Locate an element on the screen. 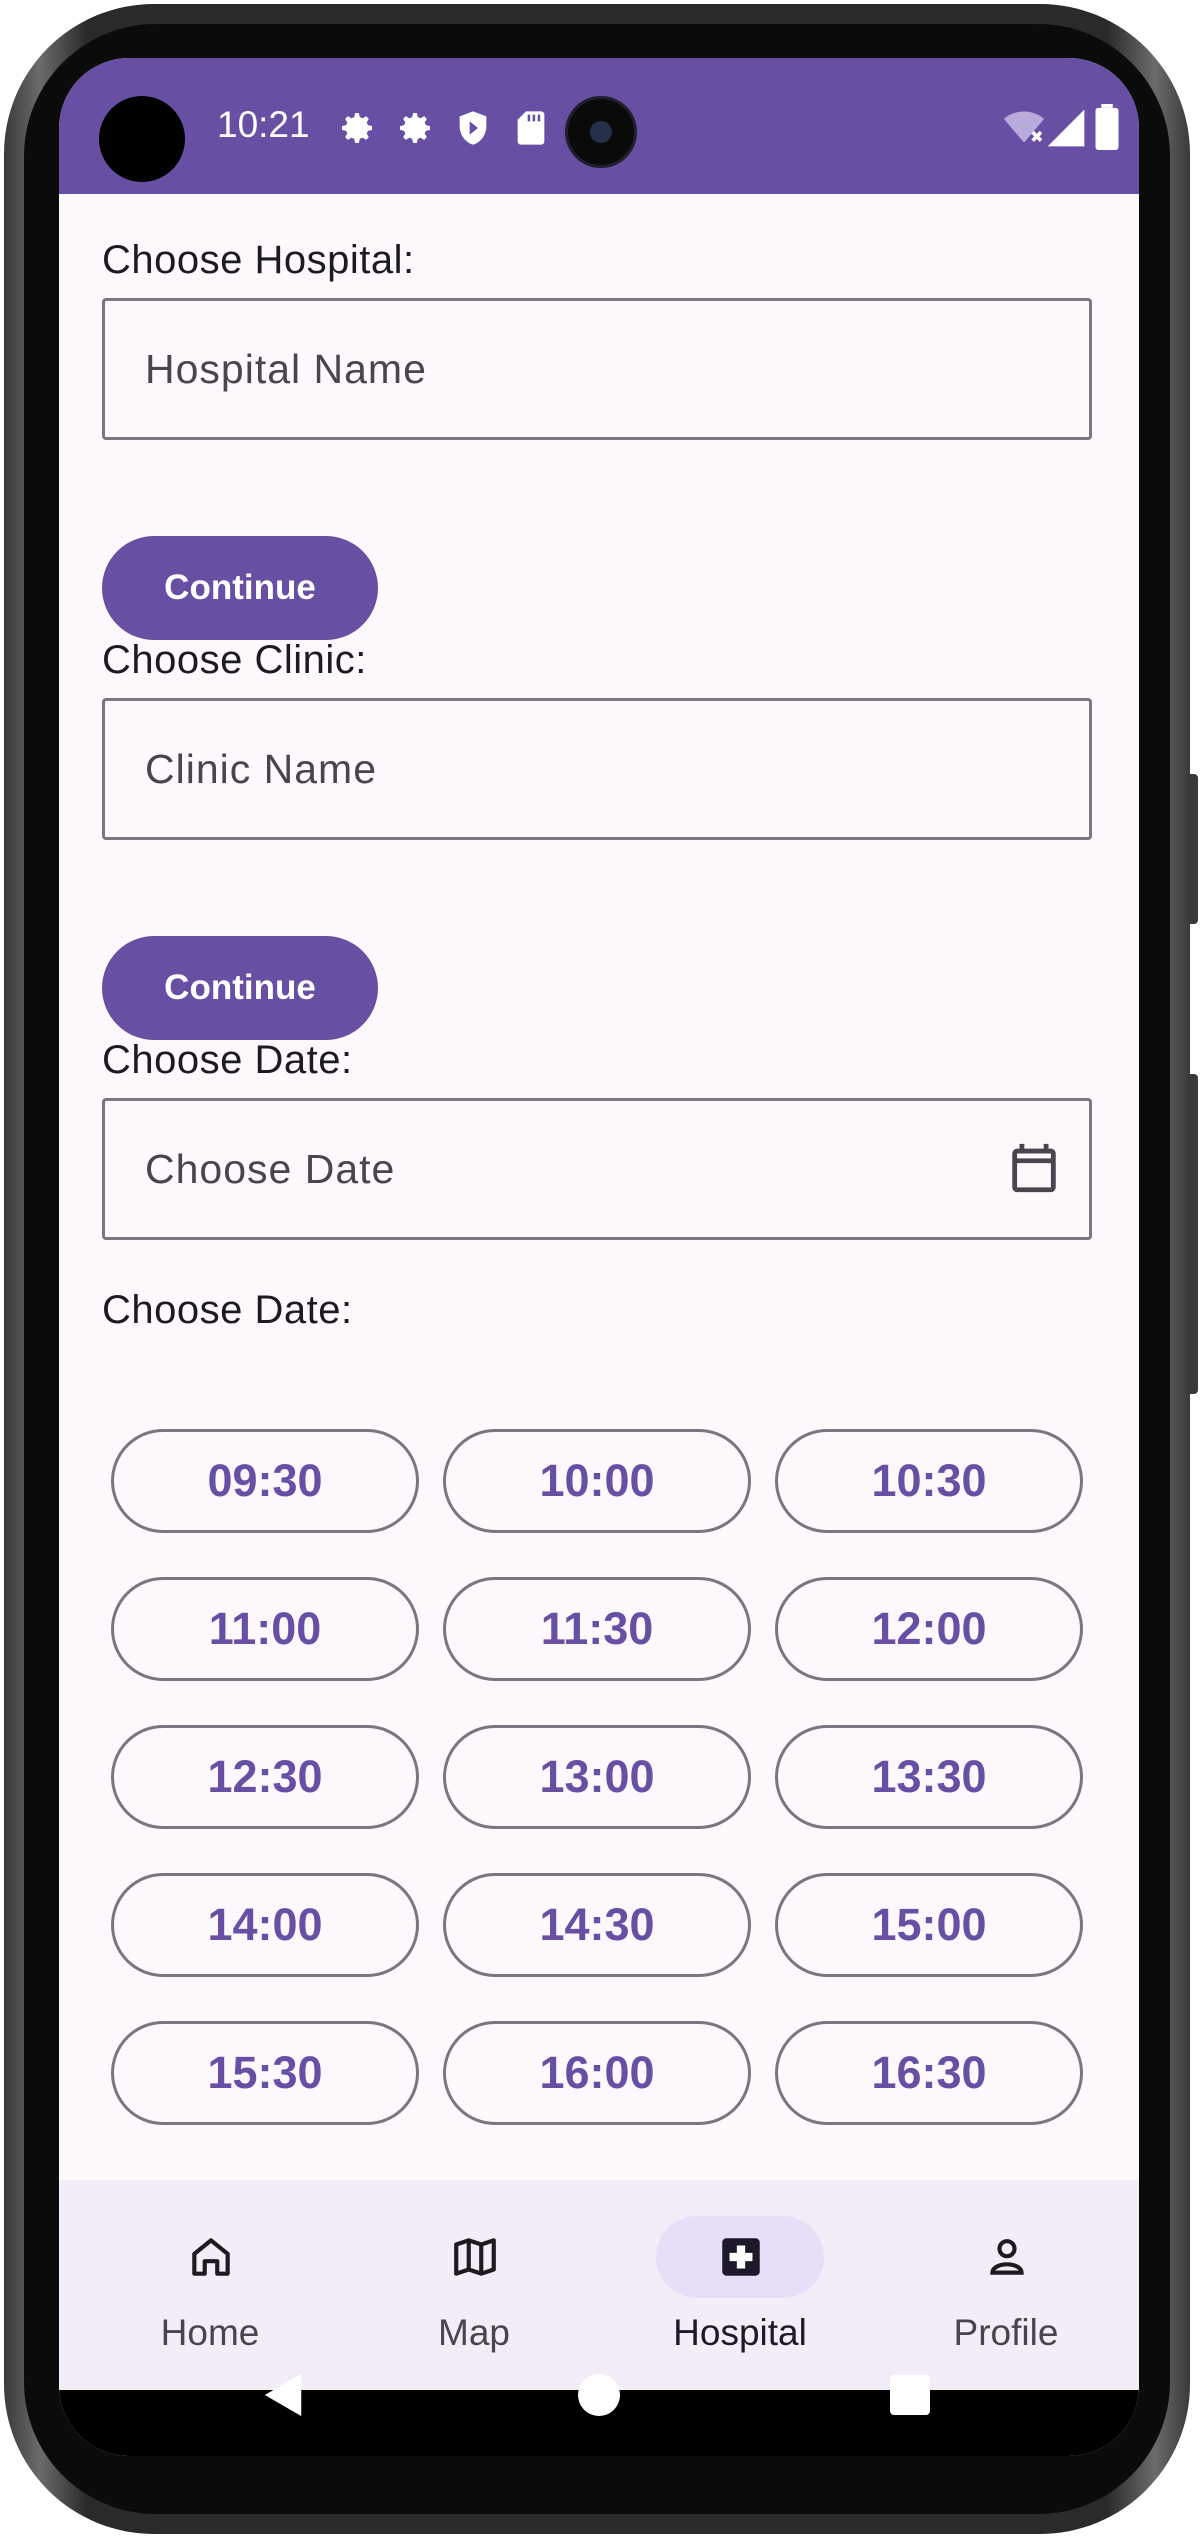  wifi-off-icon is located at coordinates (1024, 127).